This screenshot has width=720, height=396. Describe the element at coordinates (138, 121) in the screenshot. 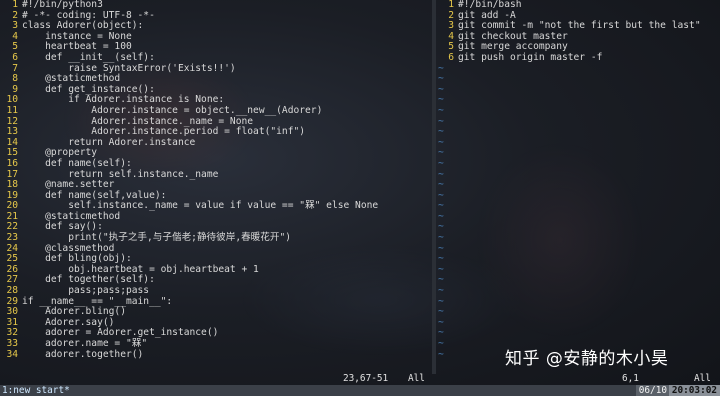

I see `code-text: Adorer.instance._name = None` at that location.